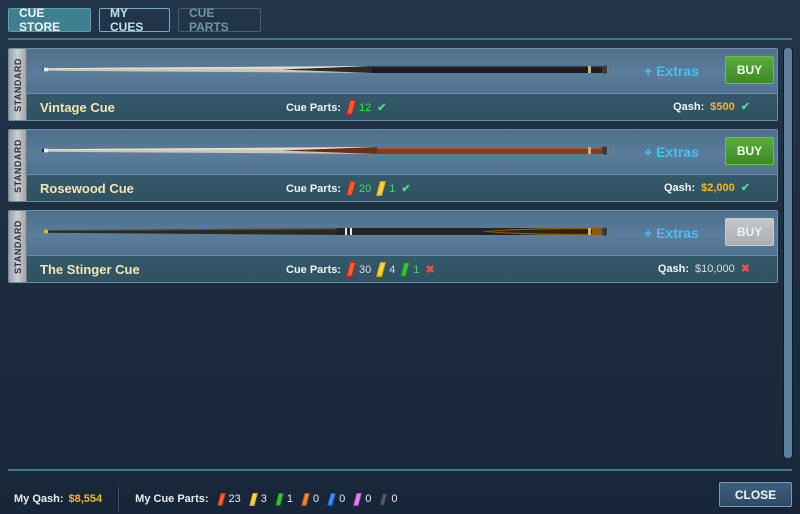 This screenshot has width=800, height=514. Describe the element at coordinates (331, 499) in the screenshot. I see `part-blue-icon` at that location.